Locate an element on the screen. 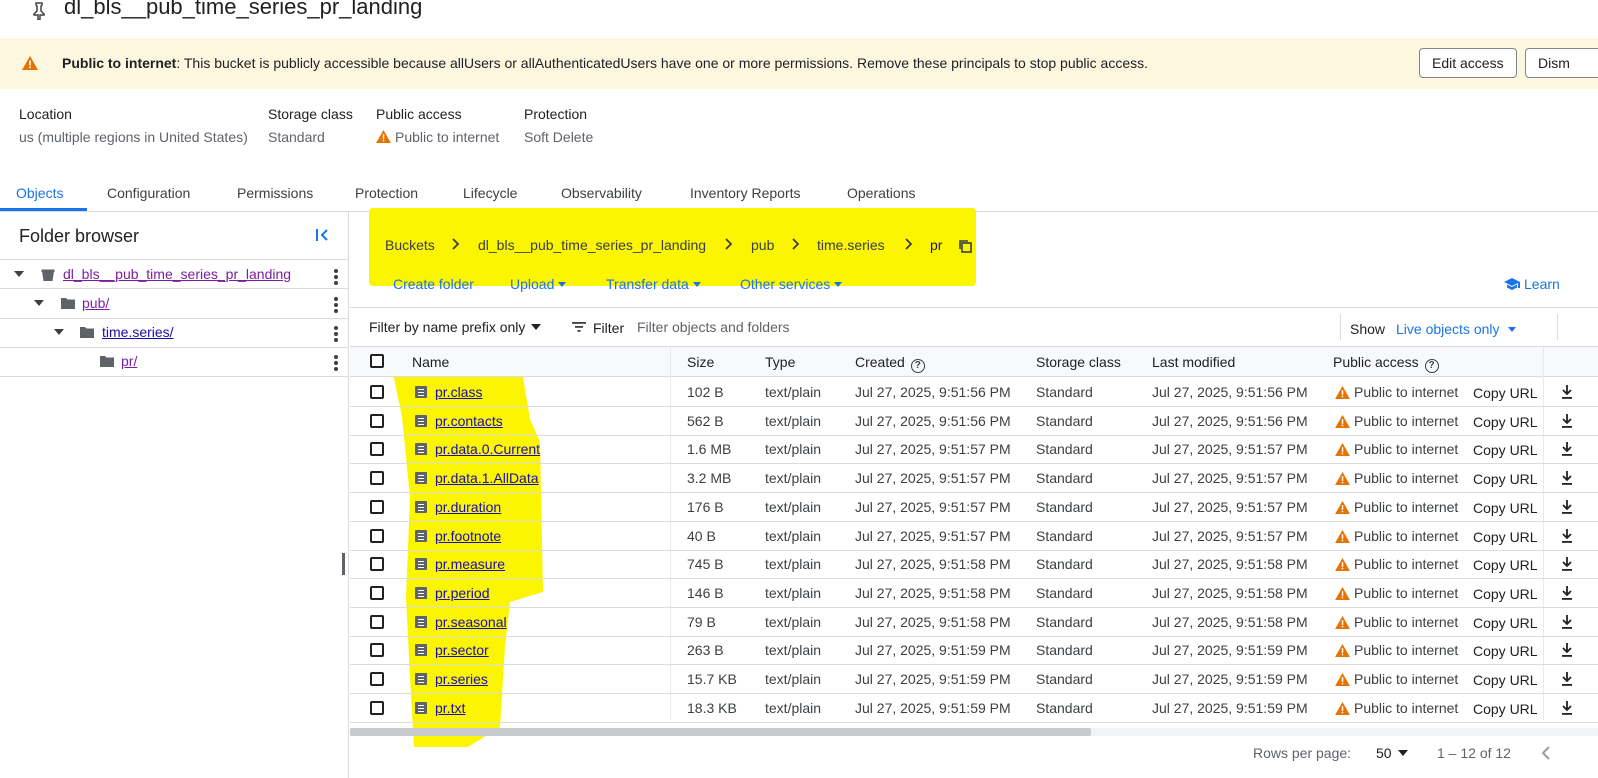  tree-item-label: dl_bls__pub_time_series_pr_landing is located at coordinates (177, 274).